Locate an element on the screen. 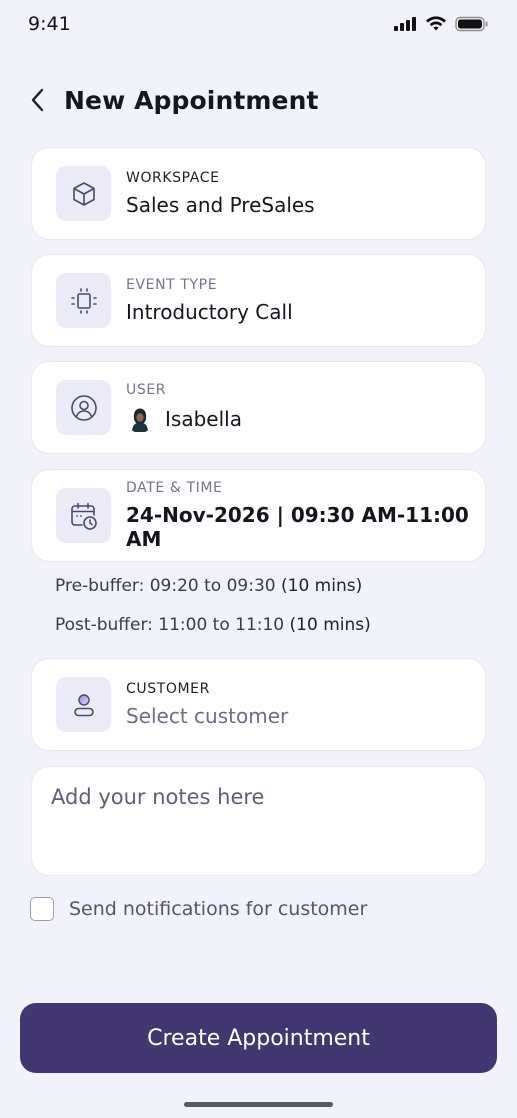 This screenshot has height=1118, width=517. notification-option: Send notifications for customer is located at coordinates (198, 909).